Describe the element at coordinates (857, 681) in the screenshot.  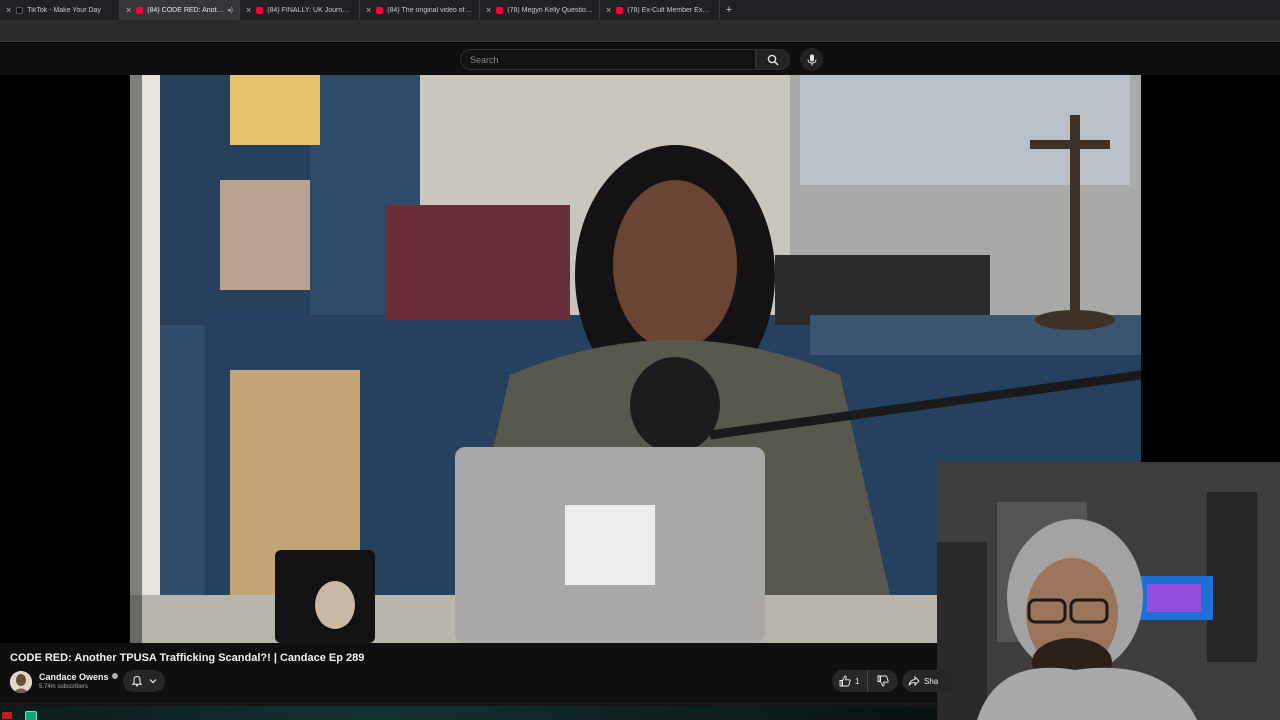
I see `like-count: 1` at that location.